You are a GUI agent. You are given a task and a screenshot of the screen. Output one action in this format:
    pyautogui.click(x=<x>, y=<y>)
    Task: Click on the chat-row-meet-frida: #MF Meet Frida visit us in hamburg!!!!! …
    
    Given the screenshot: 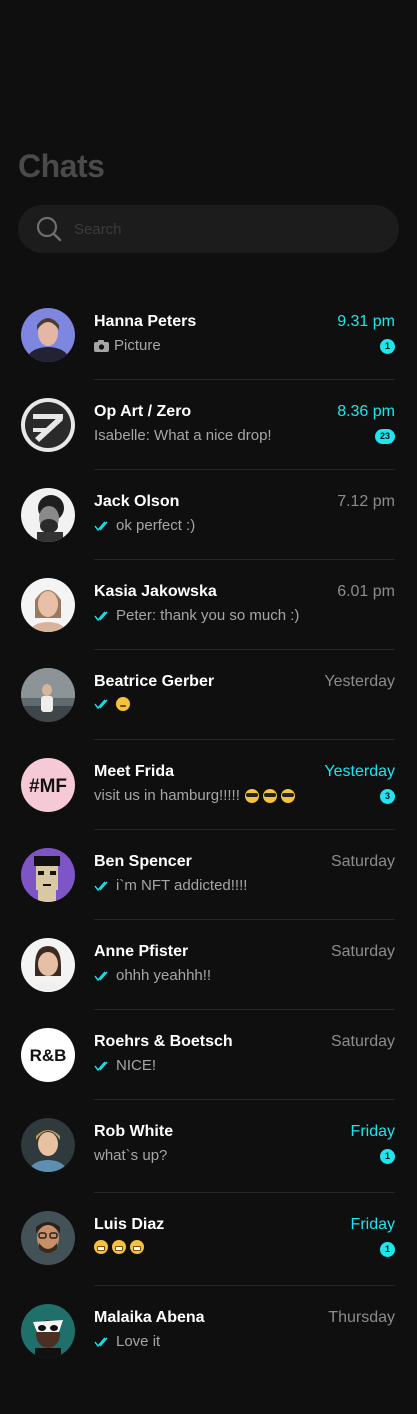 What is the action you would take?
    pyautogui.click(x=208, y=785)
    